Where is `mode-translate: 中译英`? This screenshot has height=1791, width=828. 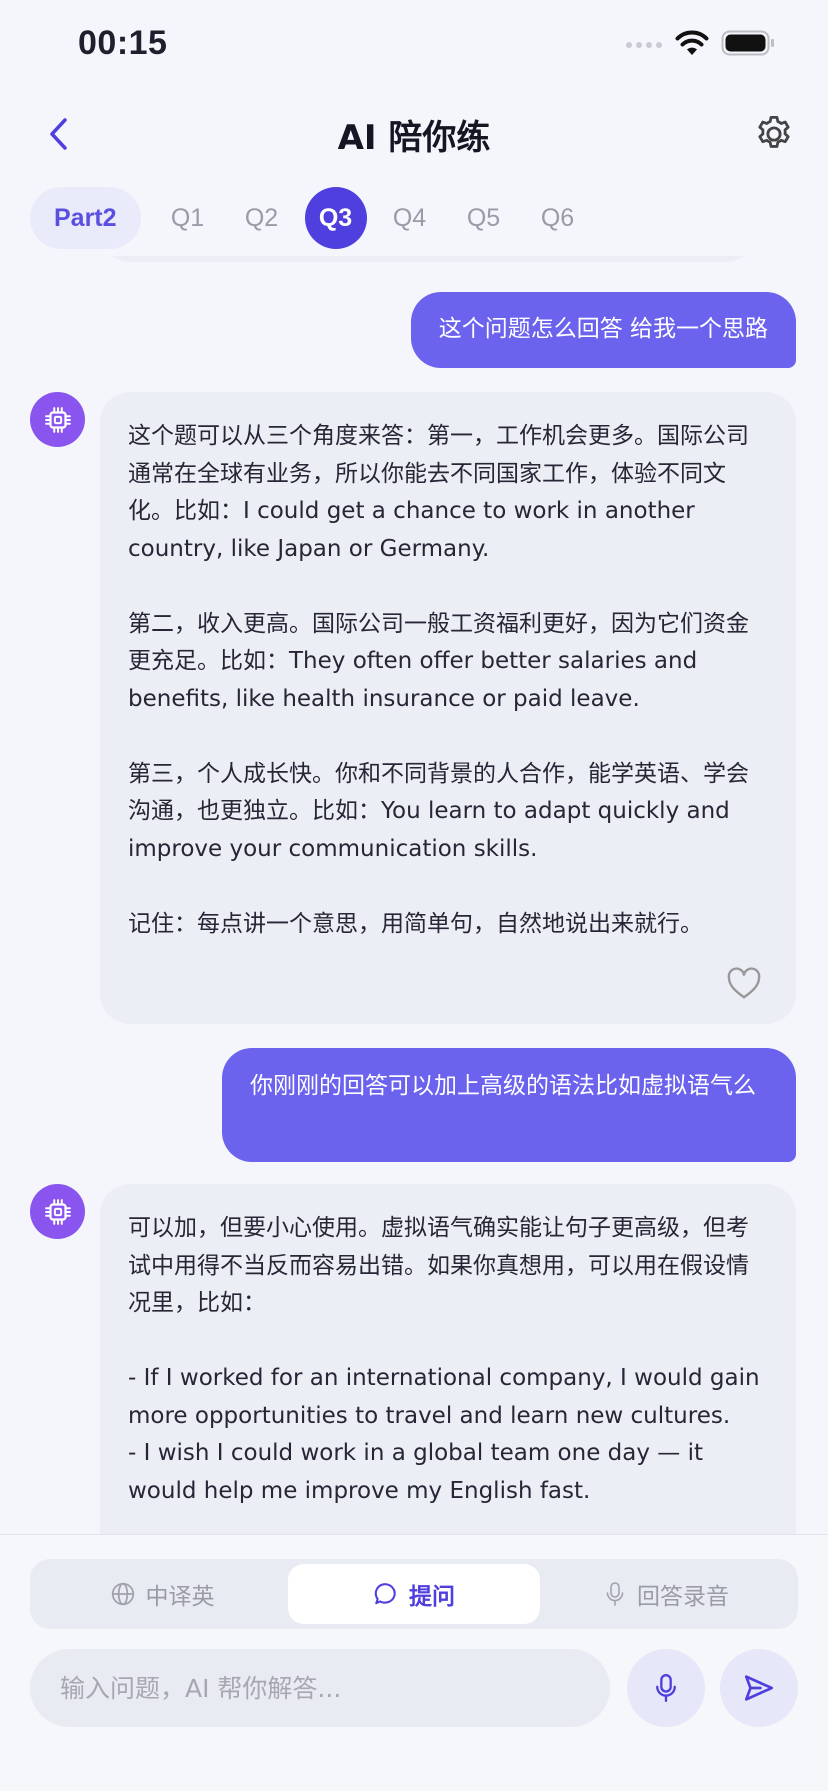 mode-translate: 中译英 is located at coordinates (162, 1594).